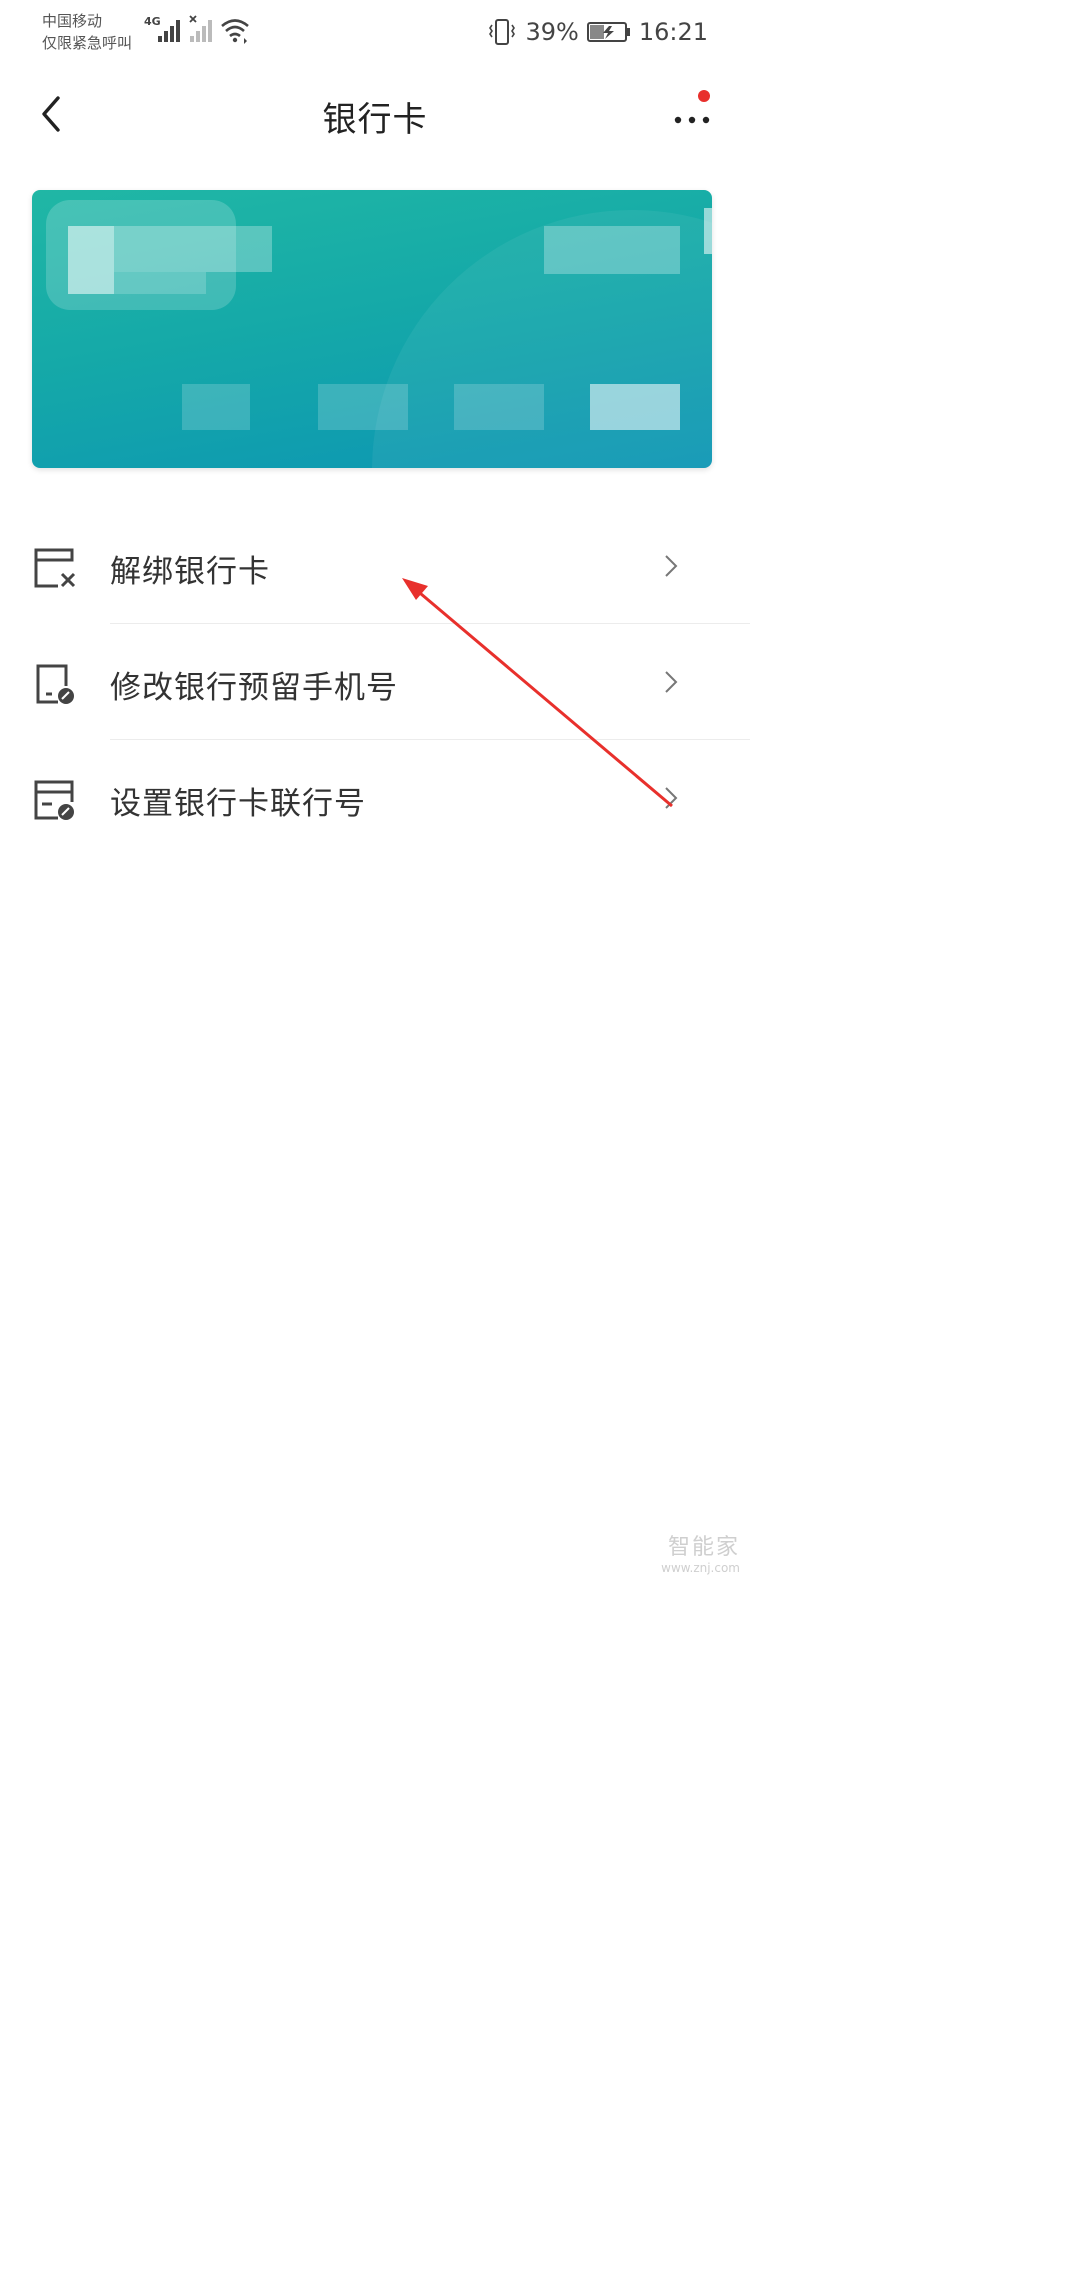 The image size is (1080, 2280). I want to click on menu-item-label: 修改银行预留手机号, so click(254, 688).